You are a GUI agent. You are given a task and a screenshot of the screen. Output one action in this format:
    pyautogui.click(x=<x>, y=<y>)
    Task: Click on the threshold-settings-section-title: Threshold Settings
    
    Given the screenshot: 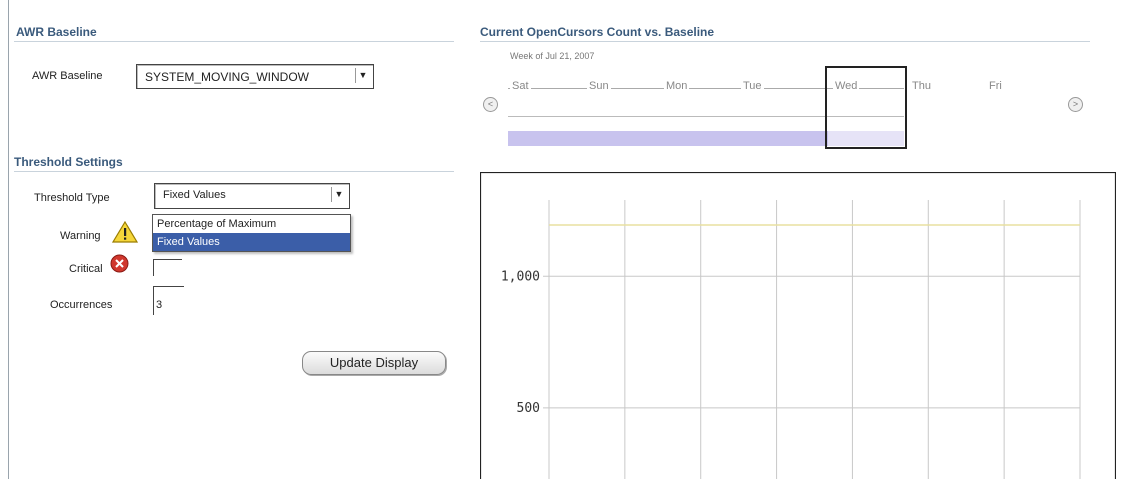 What is the action you would take?
    pyautogui.click(x=68, y=162)
    